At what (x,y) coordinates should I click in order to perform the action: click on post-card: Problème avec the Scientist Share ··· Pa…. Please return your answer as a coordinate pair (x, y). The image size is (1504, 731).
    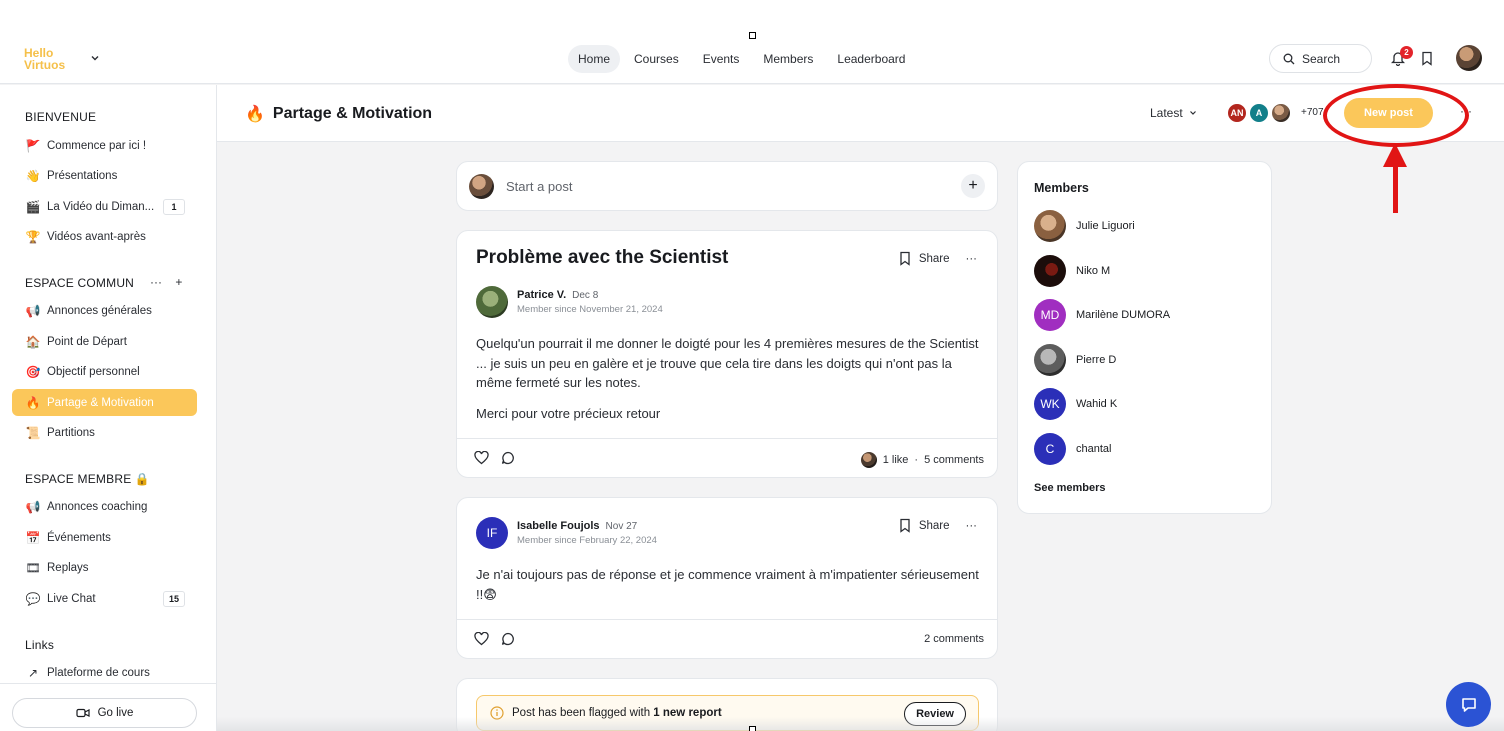
    Looking at the image, I should click on (727, 354).